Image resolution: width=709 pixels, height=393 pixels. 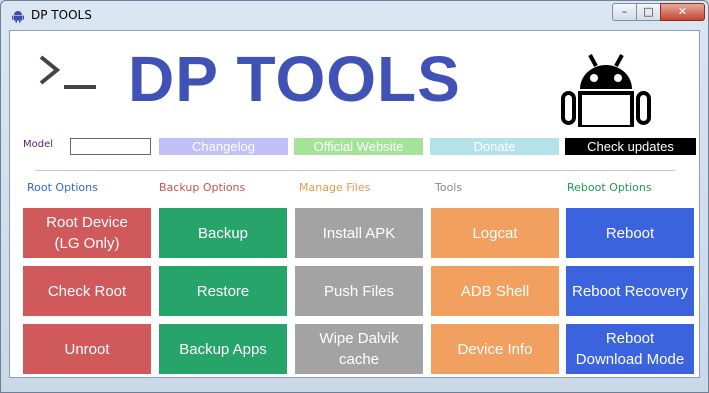 I want to click on terminal-prompt-icon, so click(x=67, y=72).